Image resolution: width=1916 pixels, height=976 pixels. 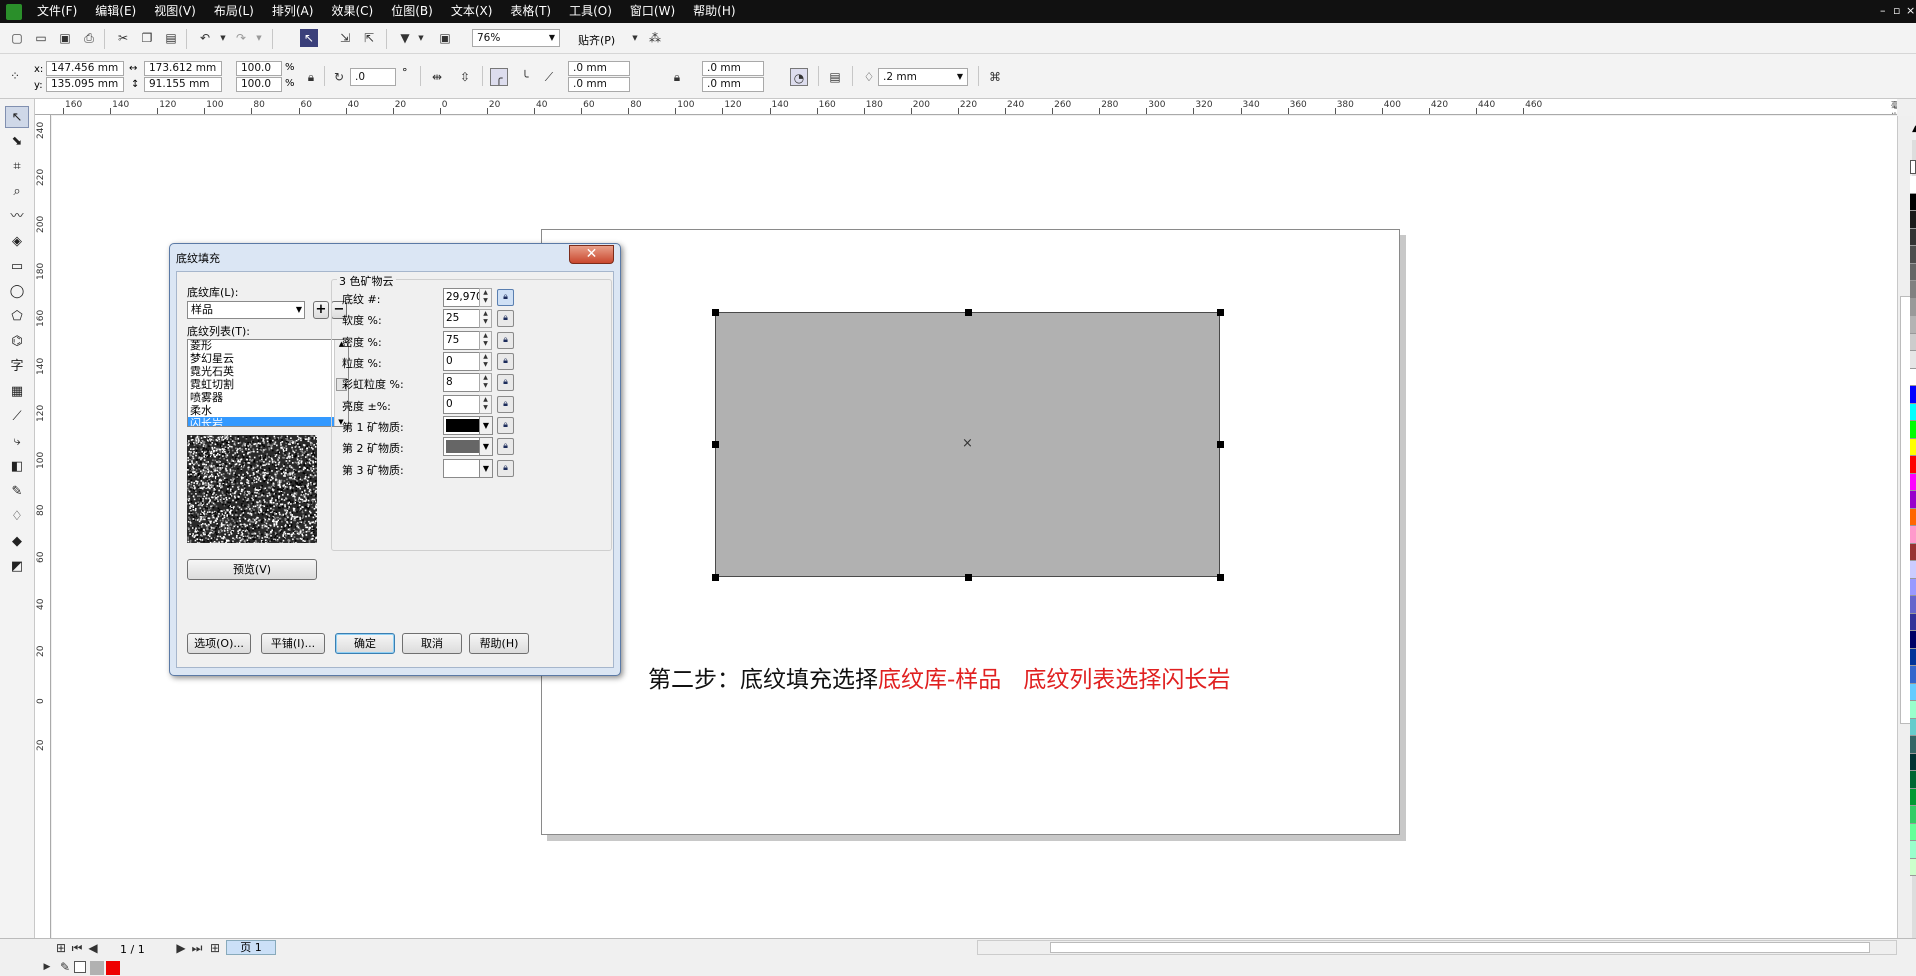 What do you see at coordinates (17, 342) in the screenshot?
I see `basic-shapes-tool-icon: ⌬` at bounding box center [17, 342].